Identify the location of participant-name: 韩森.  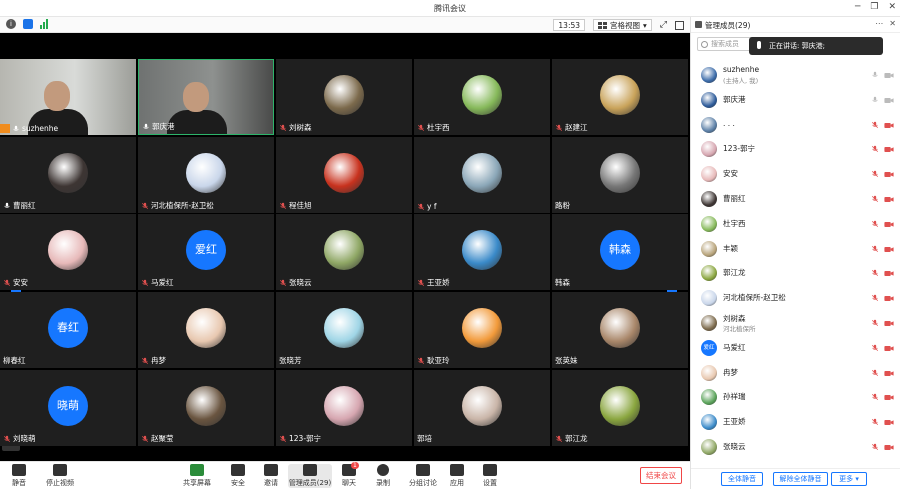
(562, 282).